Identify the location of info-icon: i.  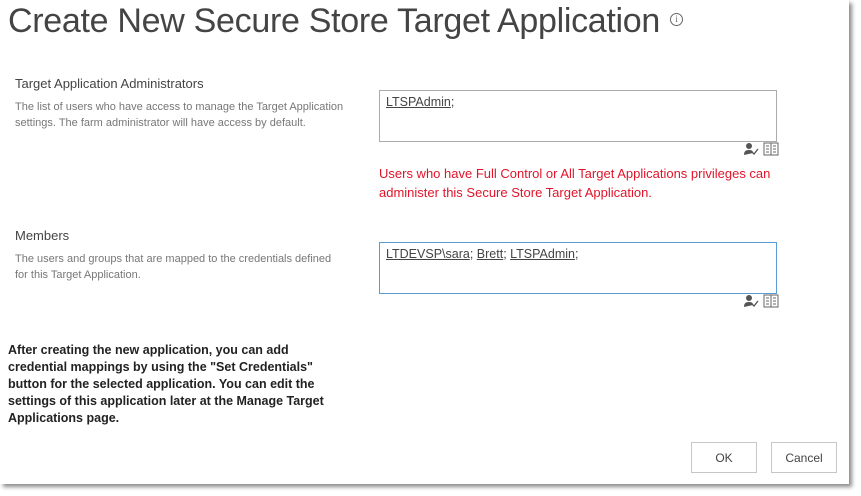
(677, 19).